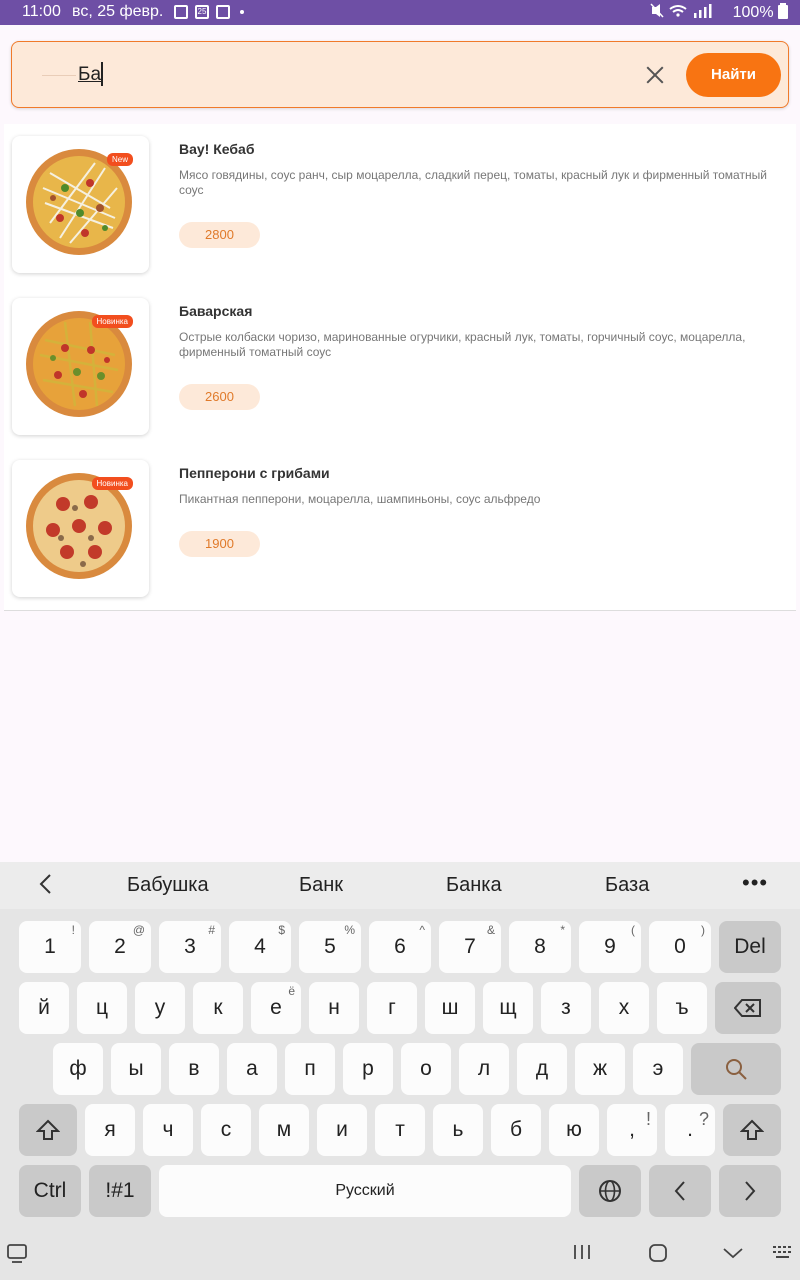 The width and height of the screenshot is (800, 1280). Describe the element at coordinates (783, 11) in the screenshot. I see `battery-icon` at that location.